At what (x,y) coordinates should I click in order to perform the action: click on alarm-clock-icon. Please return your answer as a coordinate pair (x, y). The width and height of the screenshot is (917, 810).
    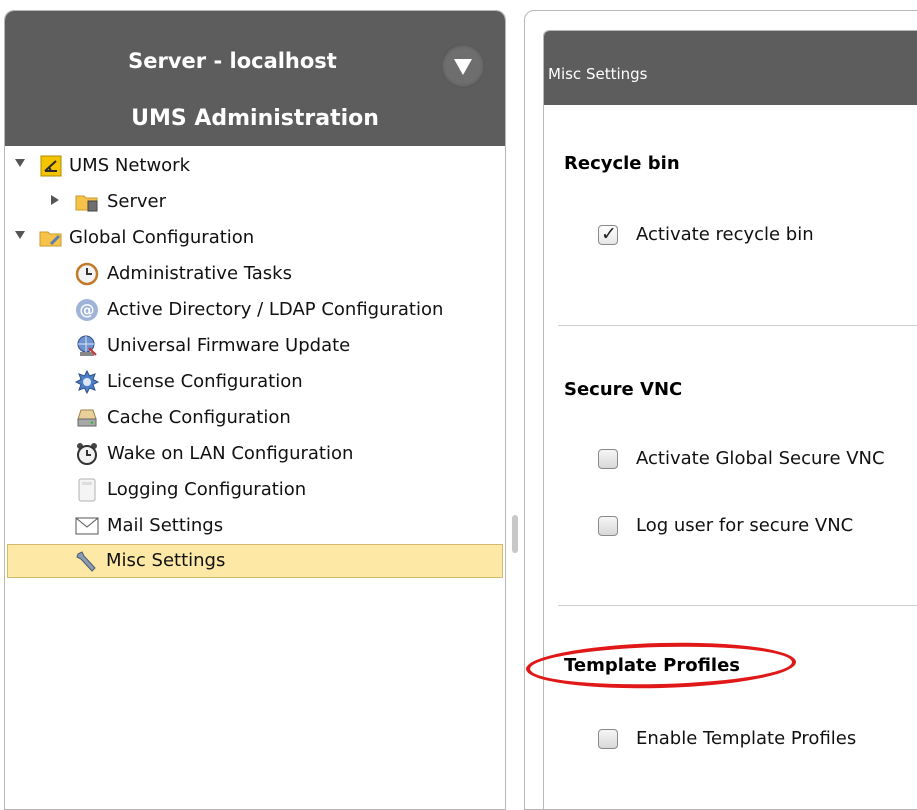
    Looking at the image, I should click on (87, 454).